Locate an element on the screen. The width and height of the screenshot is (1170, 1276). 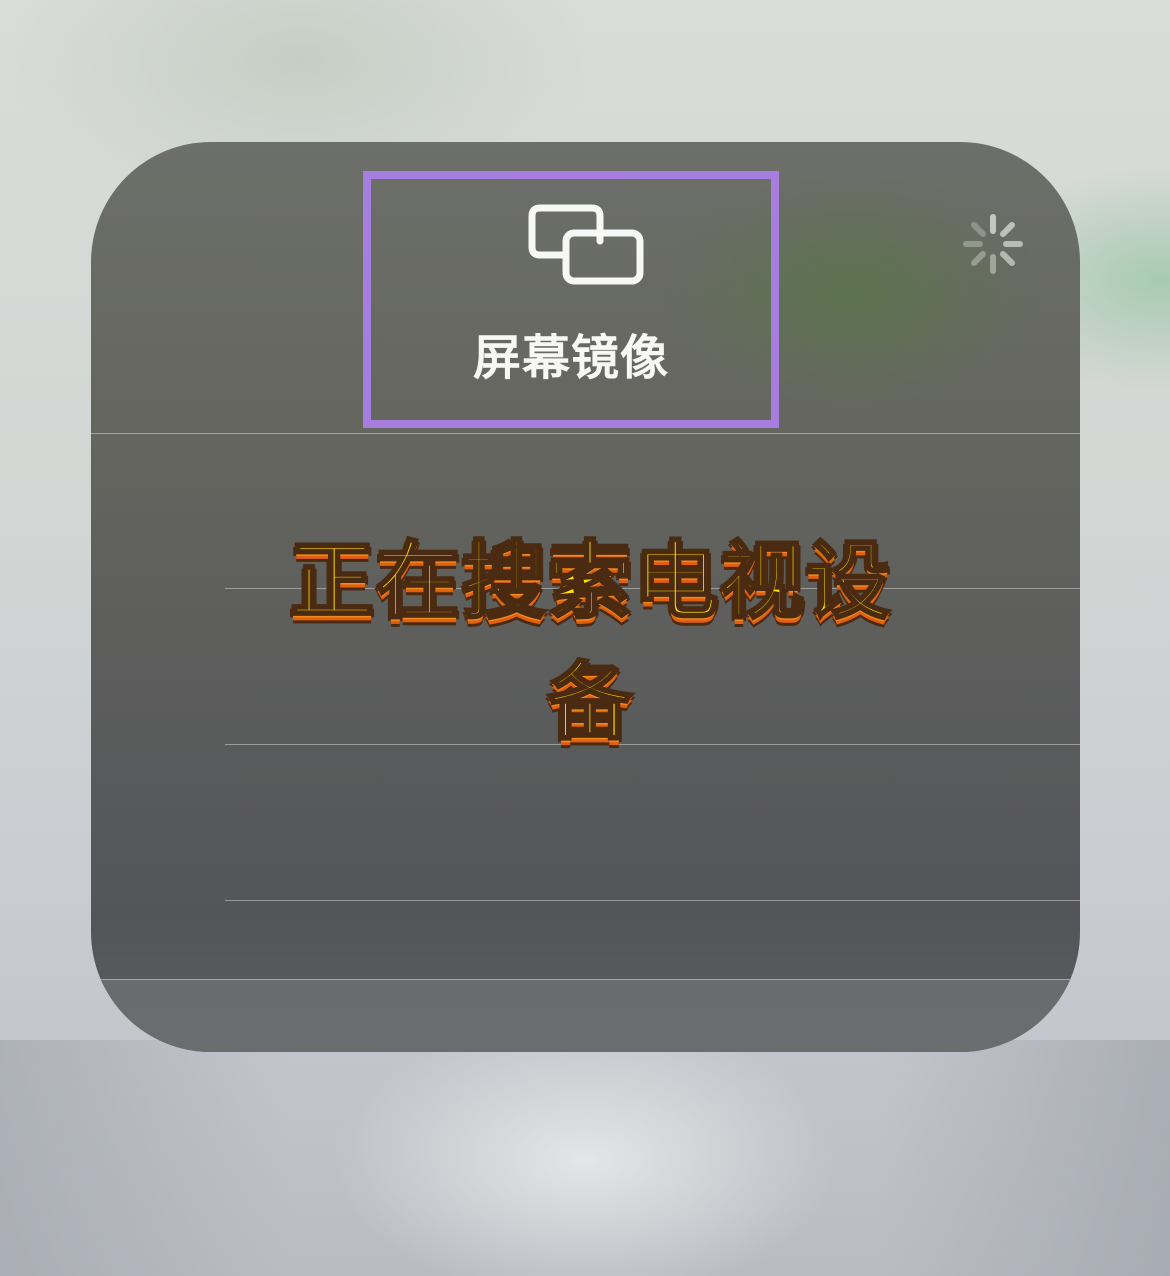
screen-mirroring-icon is located at coordinates (586, 244).